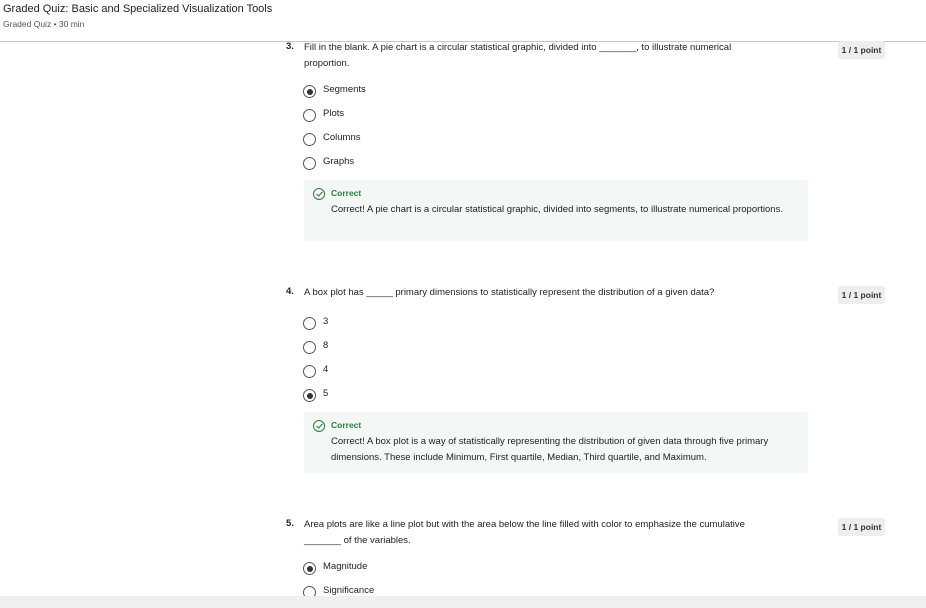  What do you see at coordinates (290, 523) in the screenshot?
I see `question-number: 5.` at bounding box center [290, 523].